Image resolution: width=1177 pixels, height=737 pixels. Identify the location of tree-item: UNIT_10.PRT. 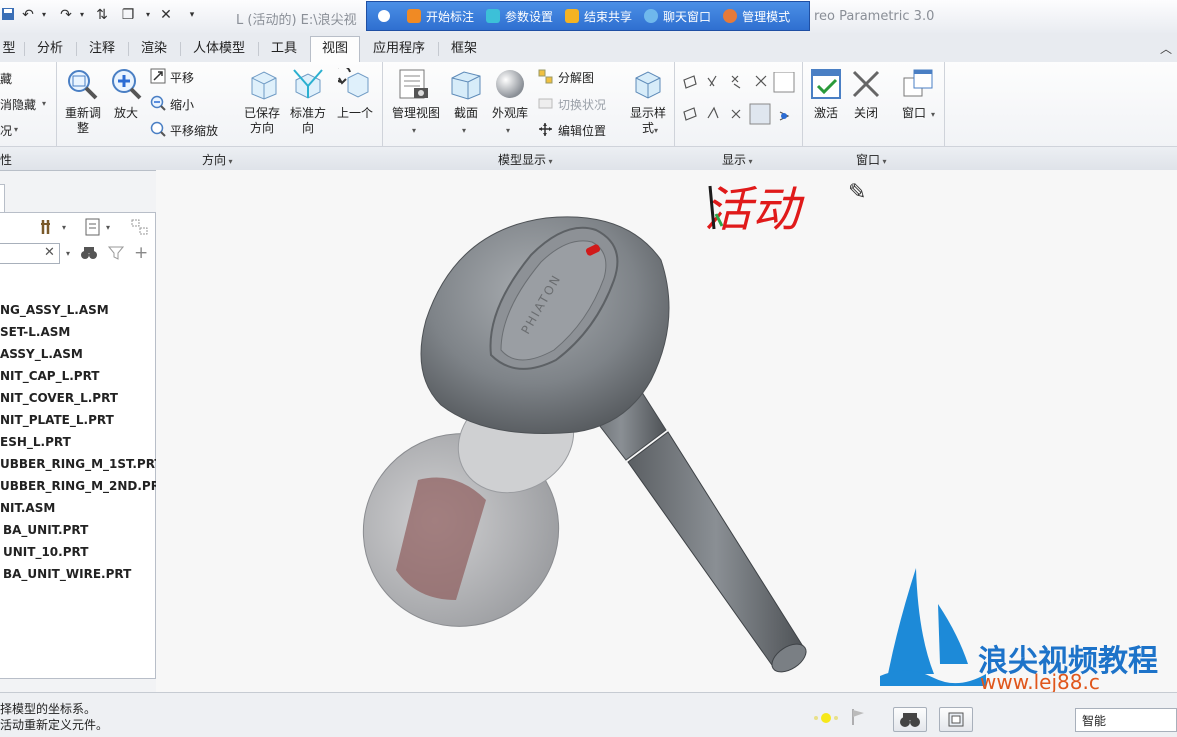
(45, 552).